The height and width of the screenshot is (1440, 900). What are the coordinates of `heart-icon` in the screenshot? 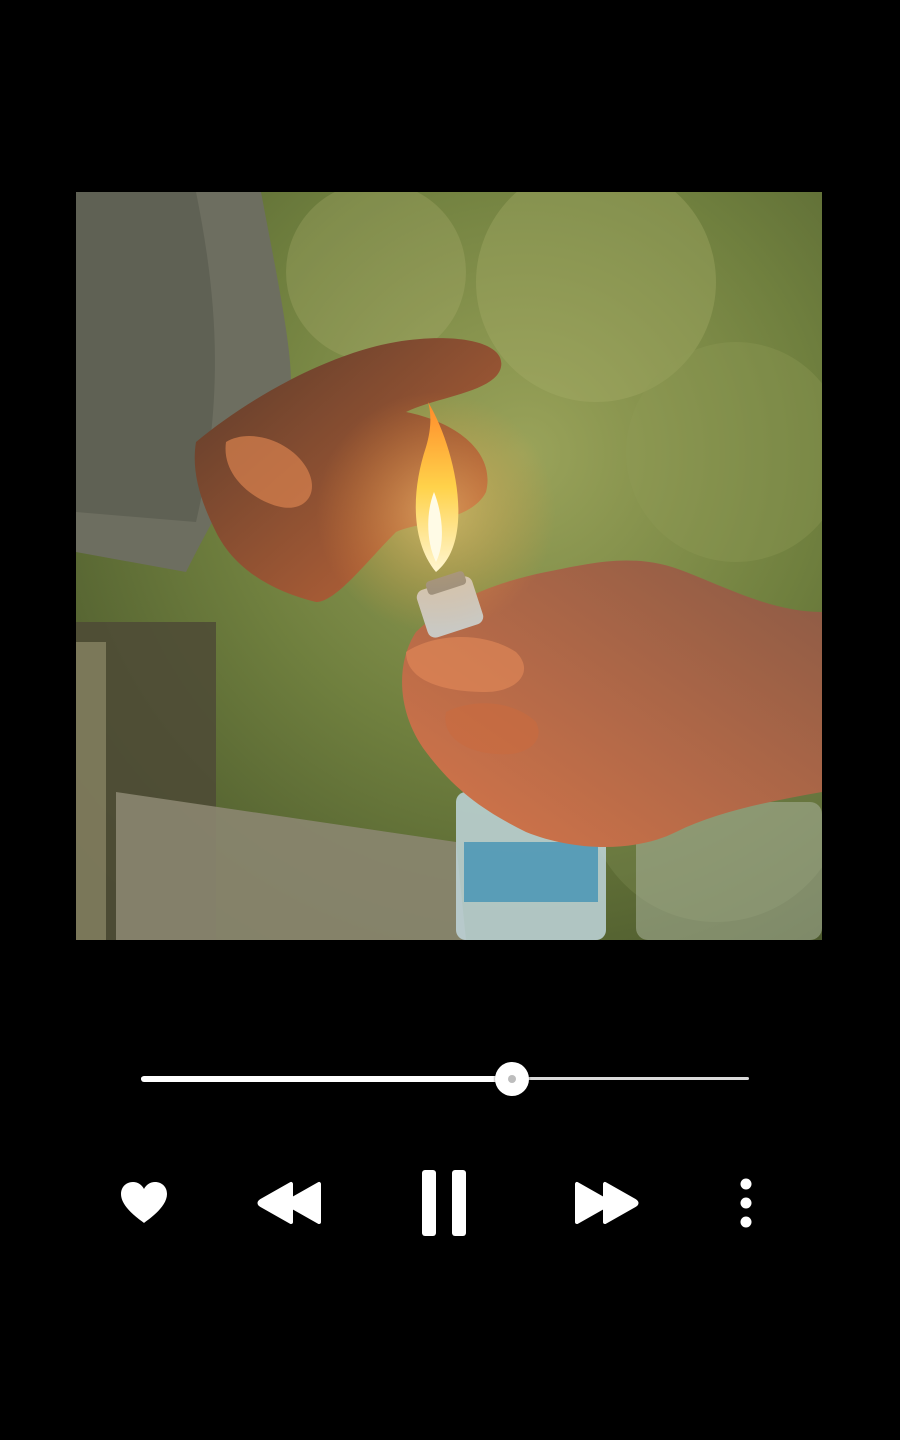 It's located at (144, 1202).